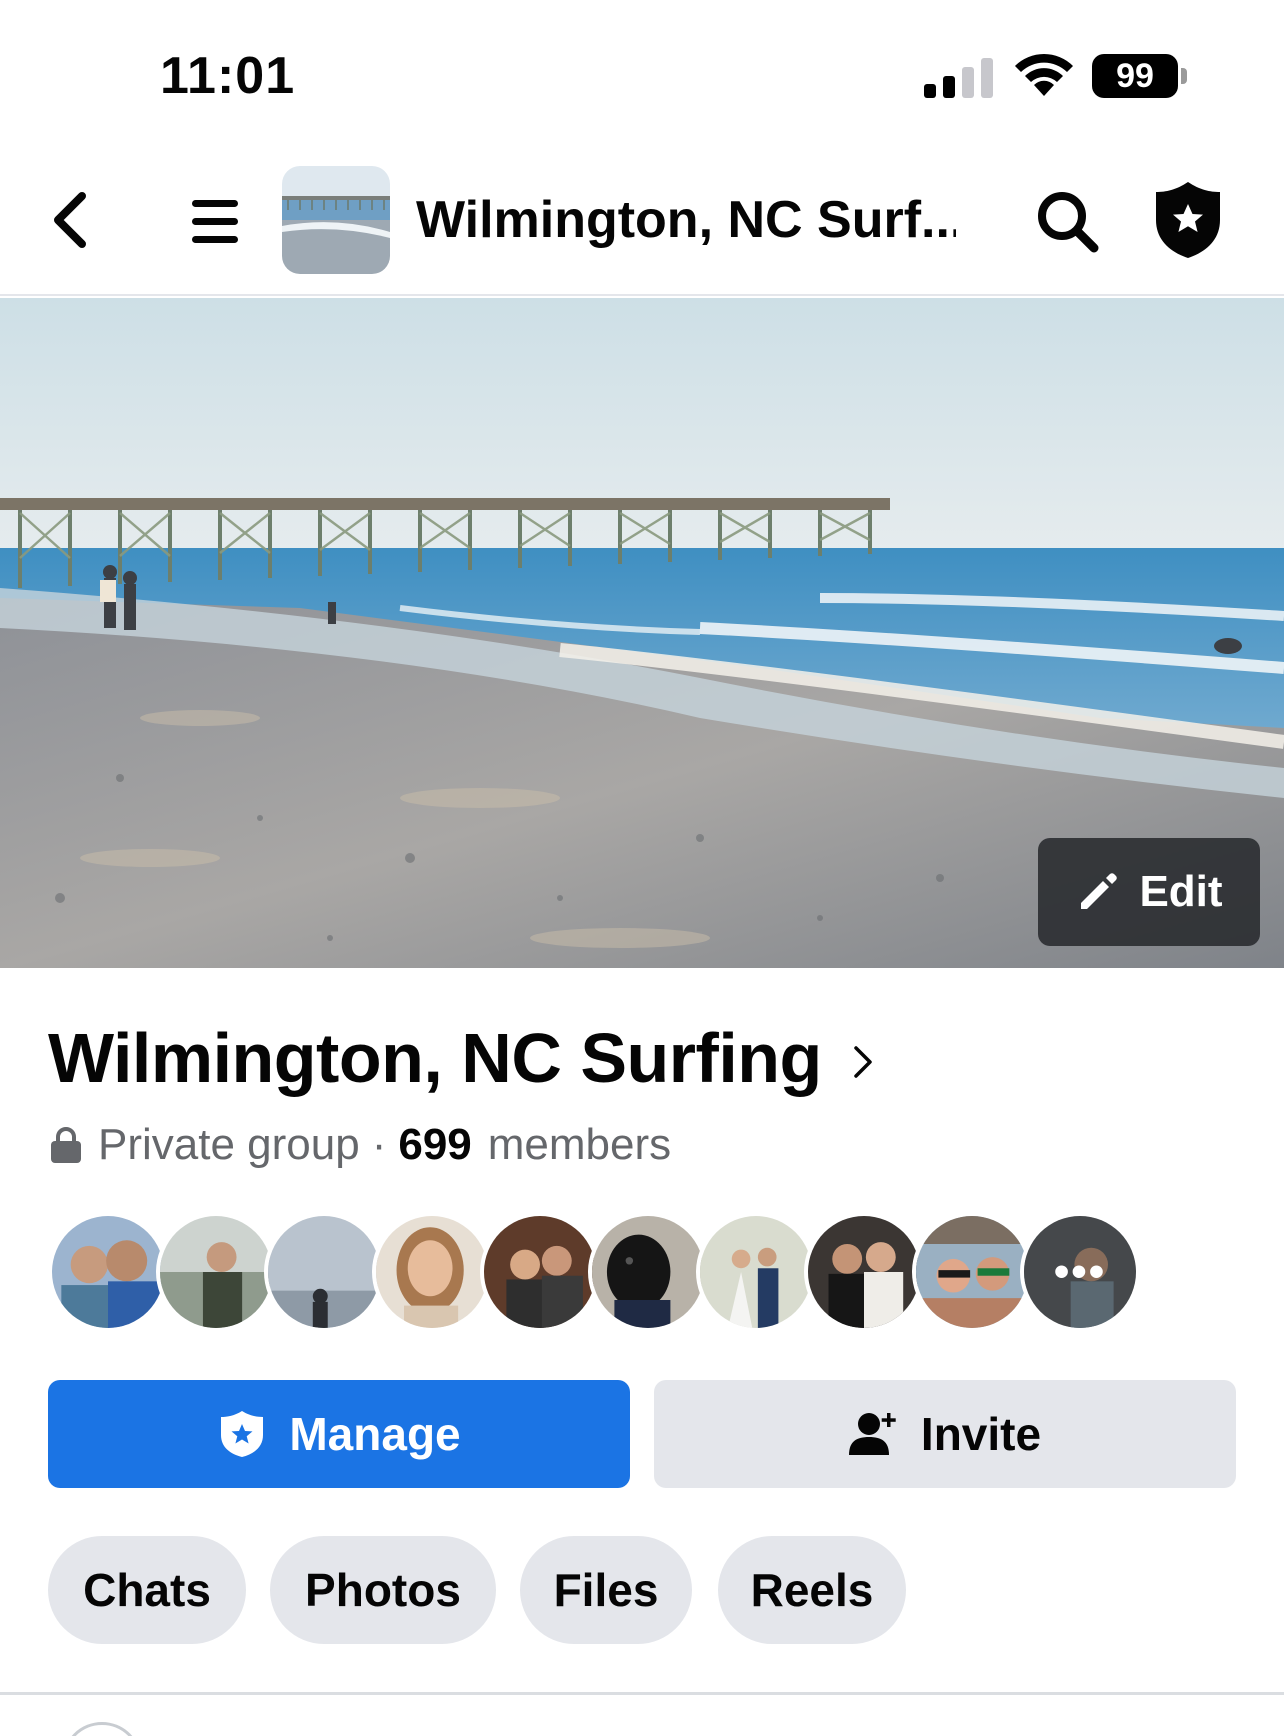 Image resolution: width=1284 pixels, height=1736 pixels. Describe the element at coordinates (216, 222) in the screenshot. I see `menu-icon` at that location.